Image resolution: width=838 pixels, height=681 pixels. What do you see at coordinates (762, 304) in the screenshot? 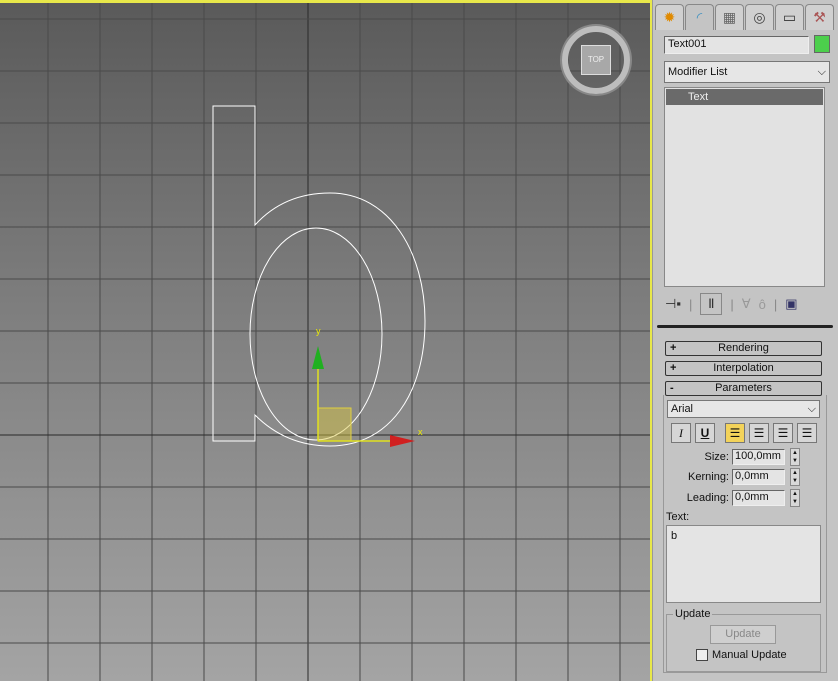
I see `remove-modifier-icon: ô` at bounding box center [762, 304].